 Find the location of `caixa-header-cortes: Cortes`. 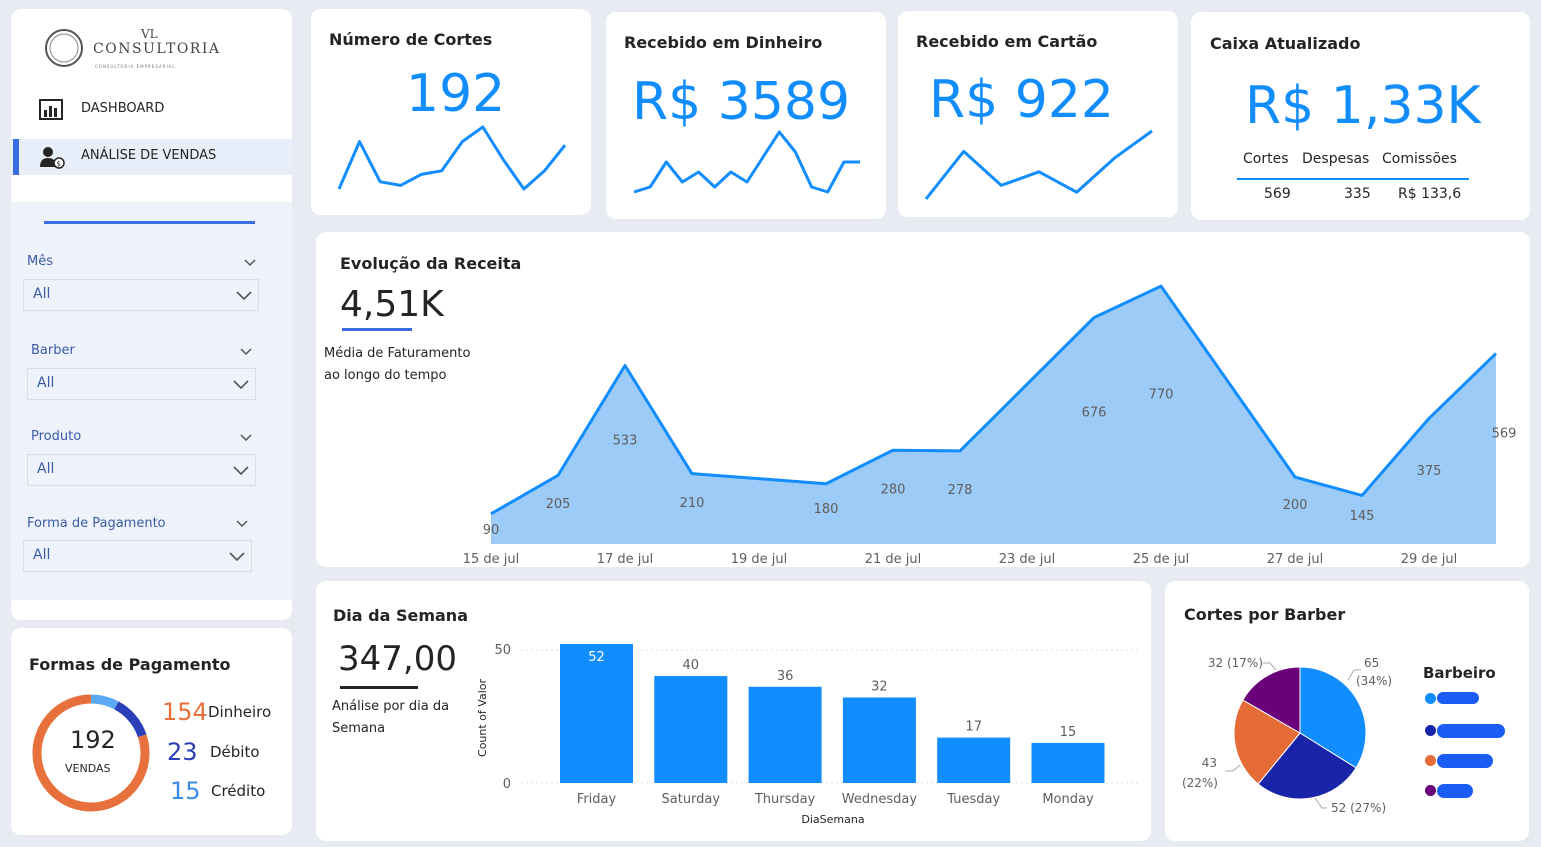

caixa-header-cortes: Cortes is located at coordinates (1266, 159).